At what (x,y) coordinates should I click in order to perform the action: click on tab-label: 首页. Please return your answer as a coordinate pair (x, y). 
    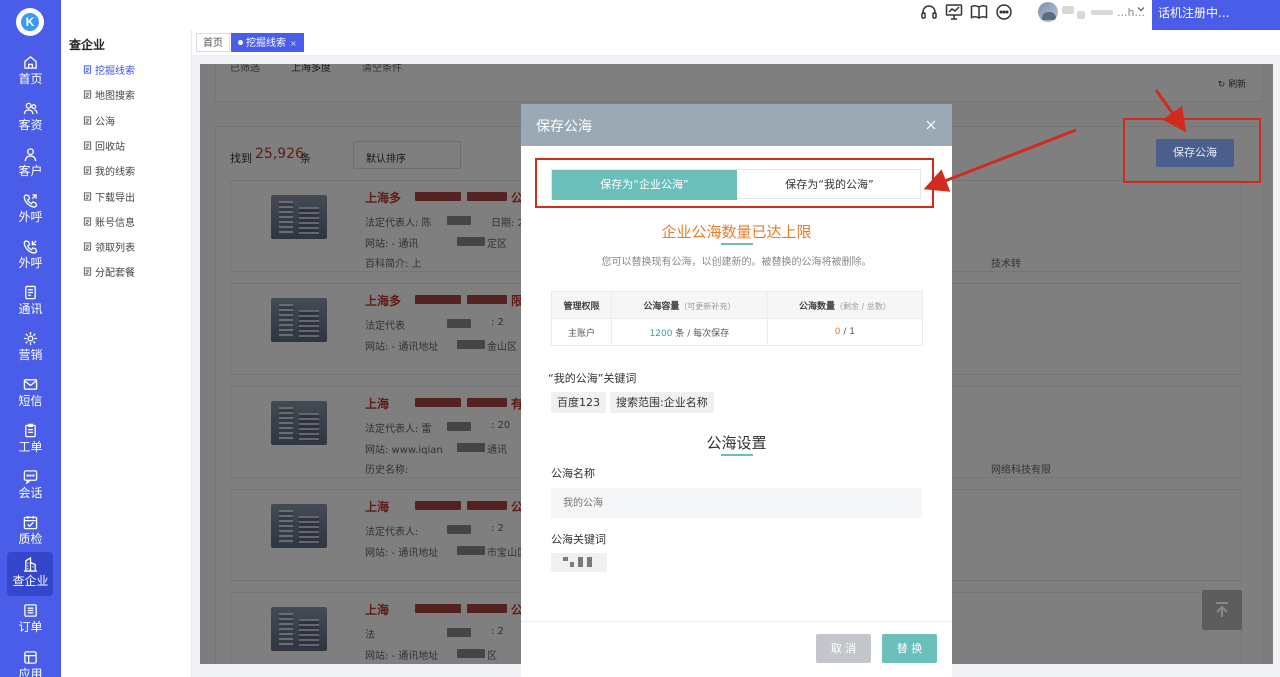
    Looking at the image, I should click on (213, 43).